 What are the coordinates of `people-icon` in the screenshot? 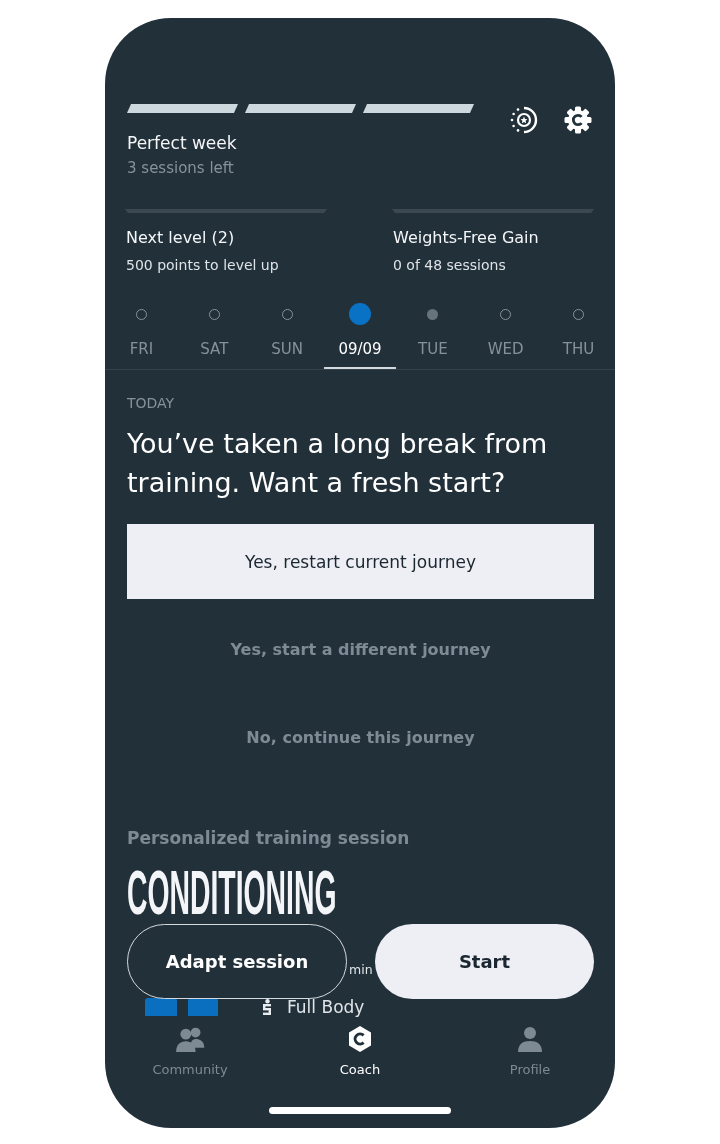 It's located at (190, 1039).